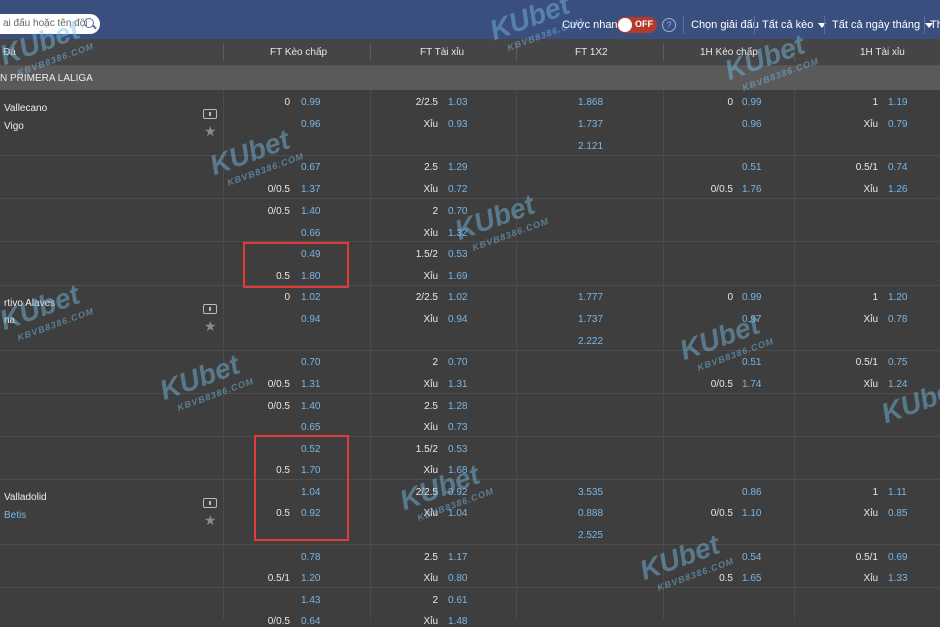  I want to click on ft-1x2-odds: 2.525, so click(590, 535).